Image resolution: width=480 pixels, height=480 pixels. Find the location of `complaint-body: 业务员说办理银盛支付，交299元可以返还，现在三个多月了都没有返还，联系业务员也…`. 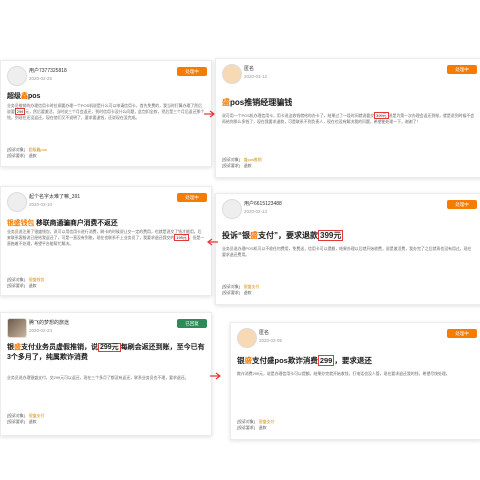

complaint-body: 业务员说办理银盛支付，交299元可以返还，现在三个多月了都没有返还，联系业务员也… is located at coordinates (98, 377).